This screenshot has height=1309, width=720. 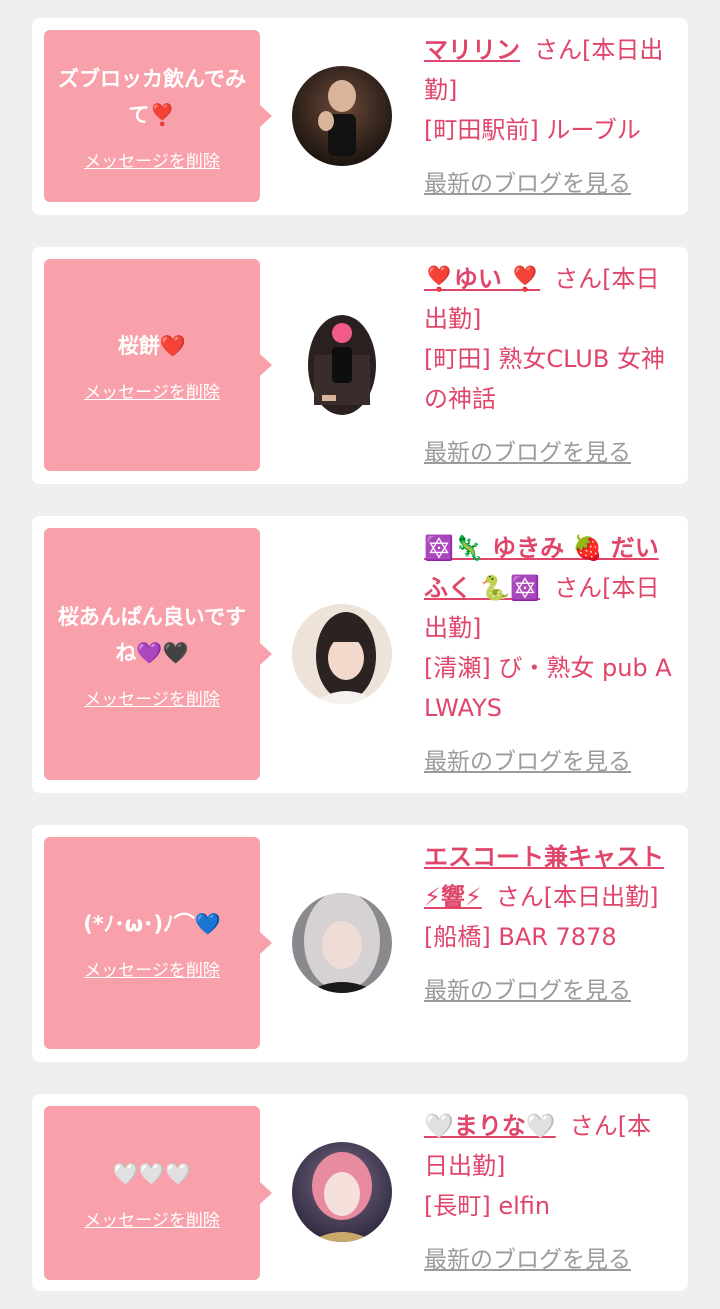 I want to click on message-bubble: 桜あんぱん良いですね💜🖤 メッセージを削除, so click(x=158, y=654).